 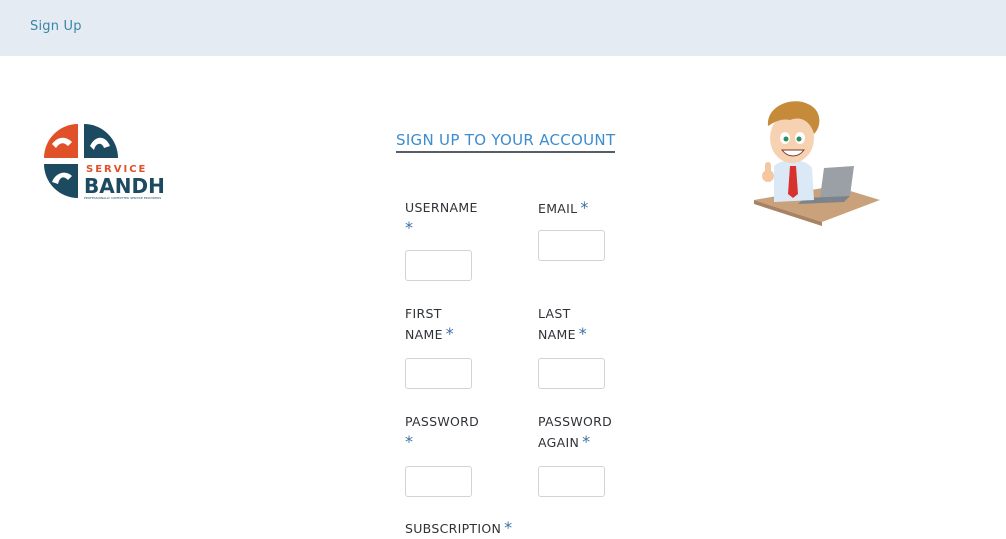 What do you see at coordinates (438, 373) in the screenshot?
I see `first-name-input` at bounding box center [438, 373].